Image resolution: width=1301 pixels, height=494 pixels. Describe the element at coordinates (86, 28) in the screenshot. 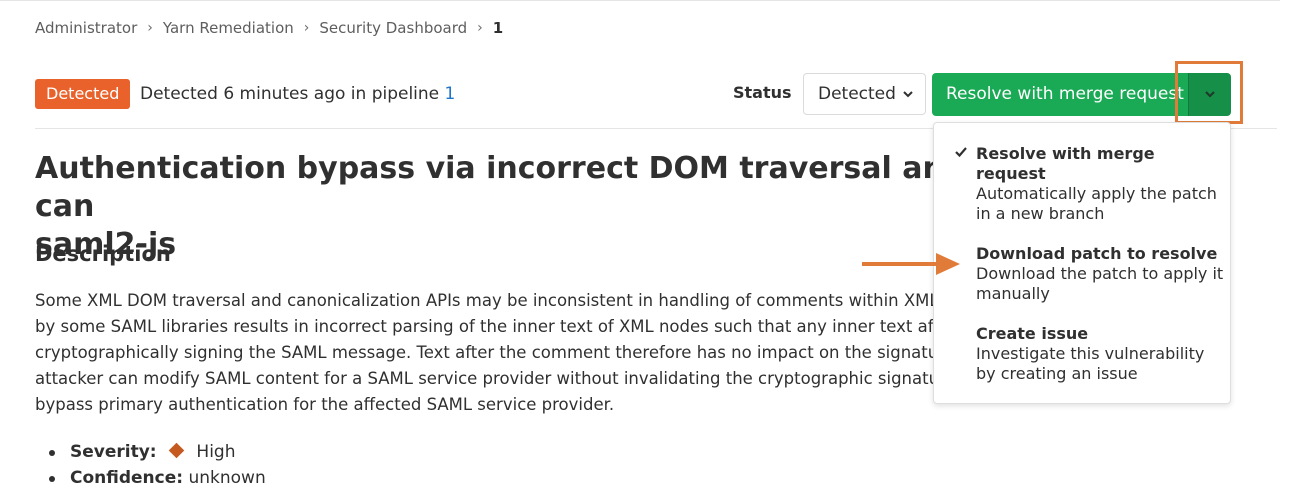

I see `breadcrumb-item-administrator: Administrator` at that location.